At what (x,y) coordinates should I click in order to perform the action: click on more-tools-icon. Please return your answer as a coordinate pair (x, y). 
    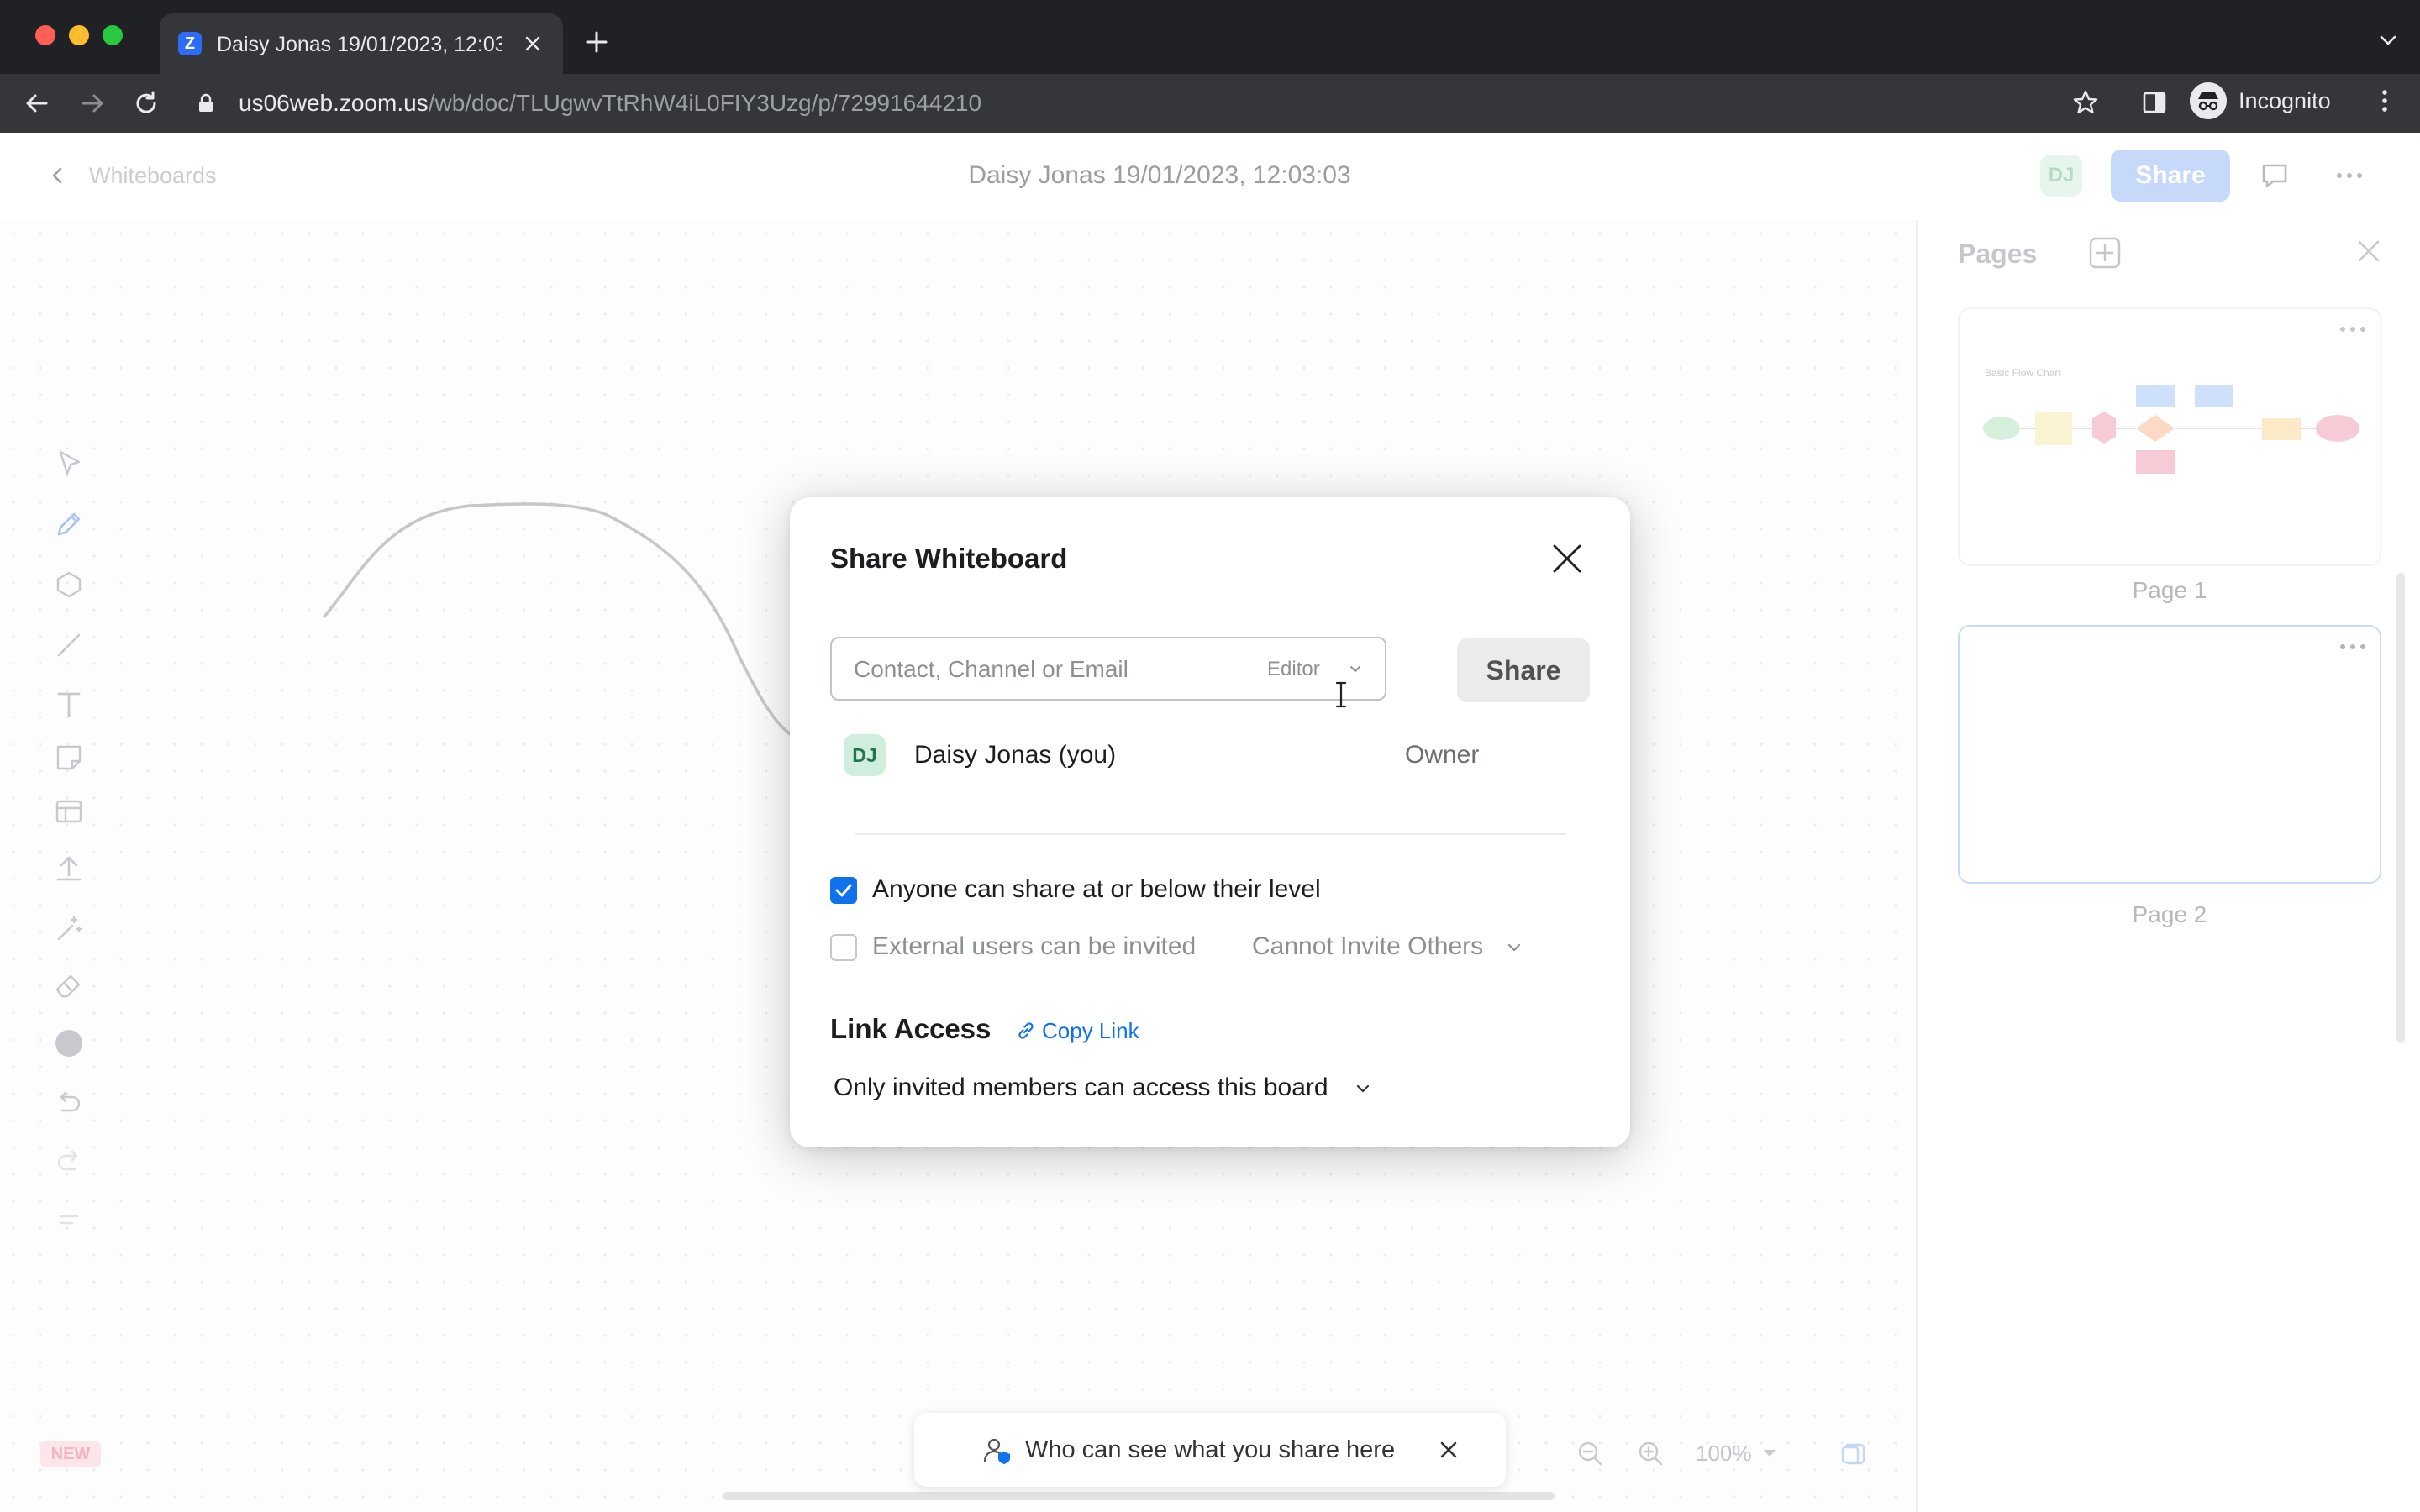
    Looking at the image, I should click on (68, 1219).